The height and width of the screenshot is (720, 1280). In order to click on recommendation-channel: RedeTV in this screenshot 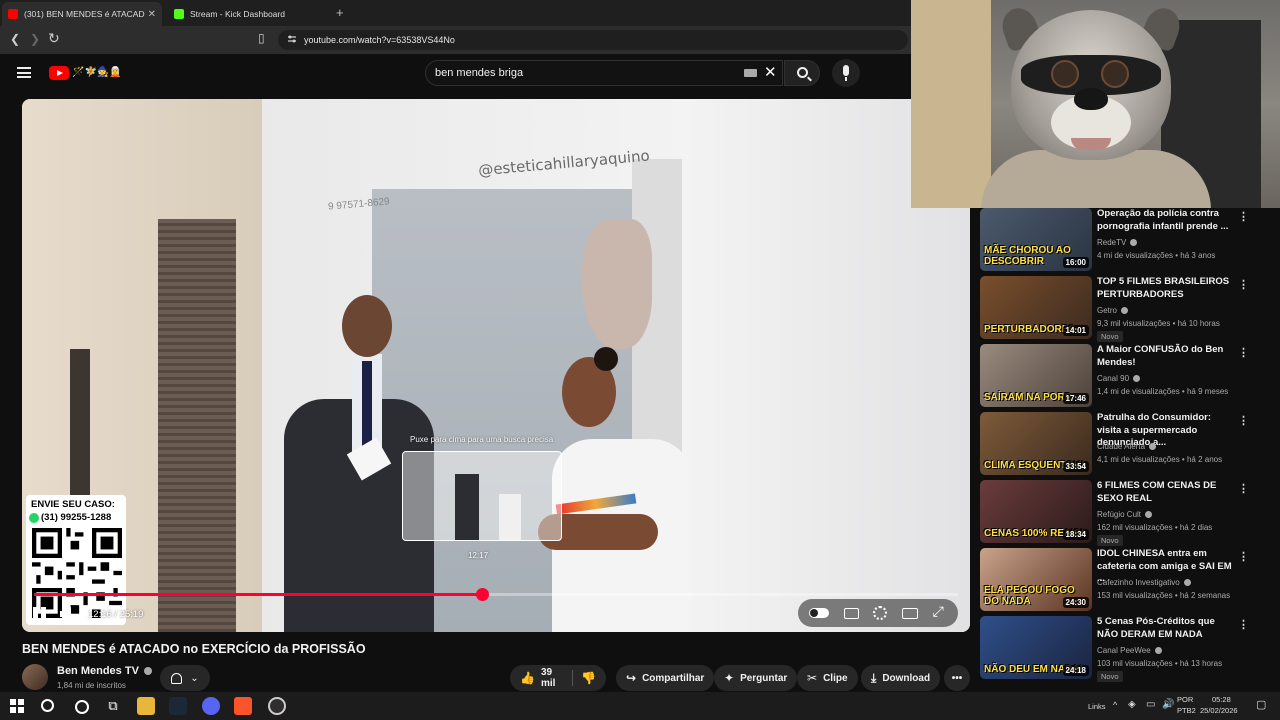, I will do `click(1117, 242)`.